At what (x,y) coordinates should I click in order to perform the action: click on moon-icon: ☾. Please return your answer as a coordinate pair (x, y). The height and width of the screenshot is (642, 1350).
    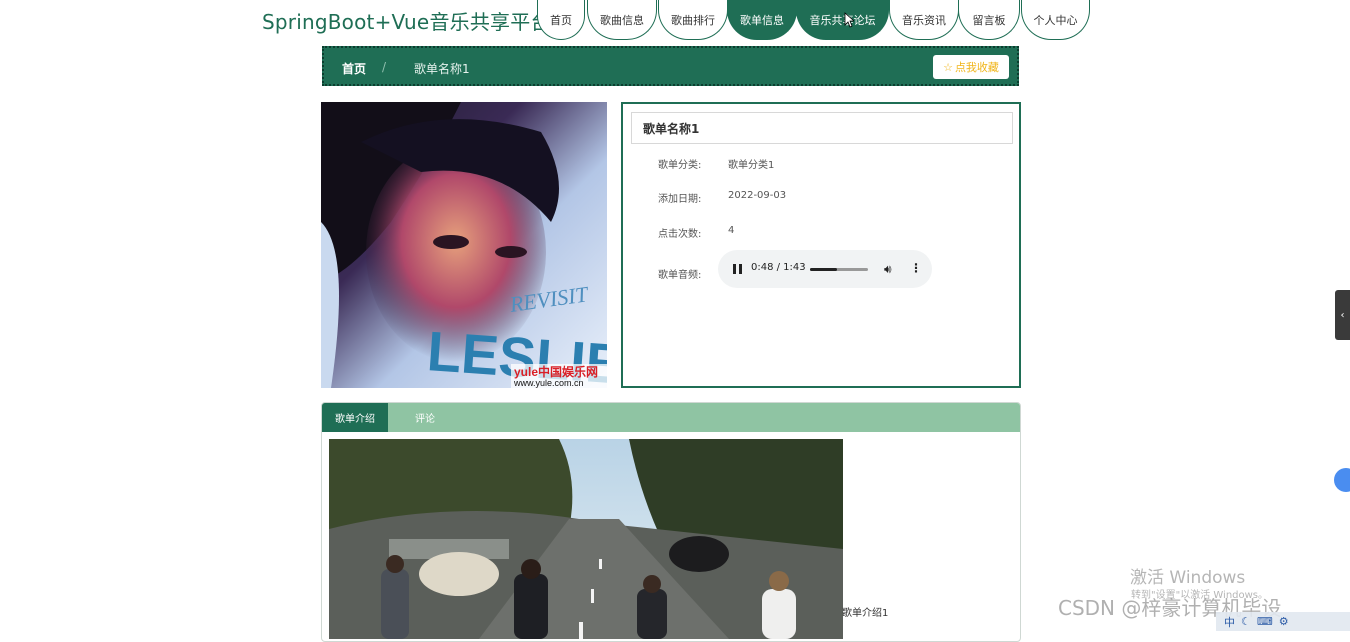
    Looking at the image, I should click on (1246, 621).